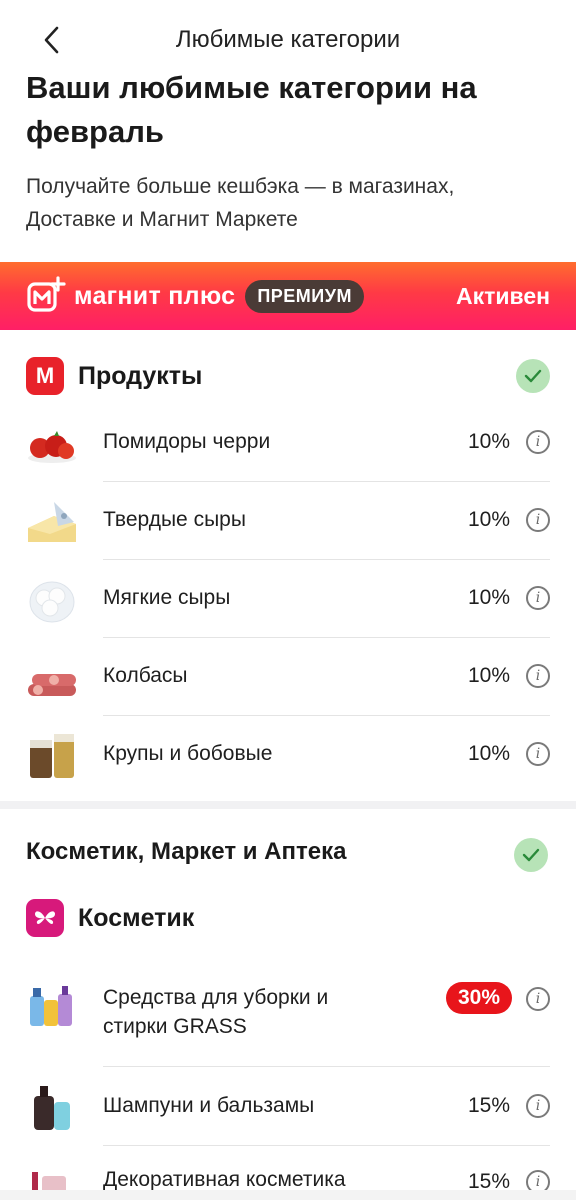  I want to click on premium-banner: магнит плюс ПРЕМИУМ Активен, so click(288, 296).